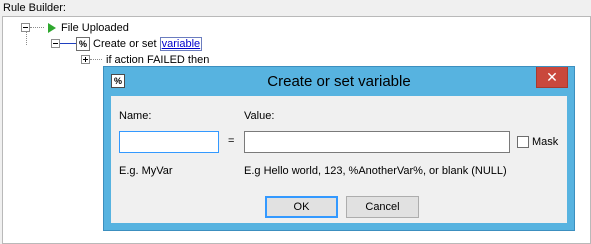 This screenshot has width=591, height=244. What do you see at coordinates (95, 27) in the screenshot?
I see `tree-node-label: File Uploaded` at bounding box center [95, 27].